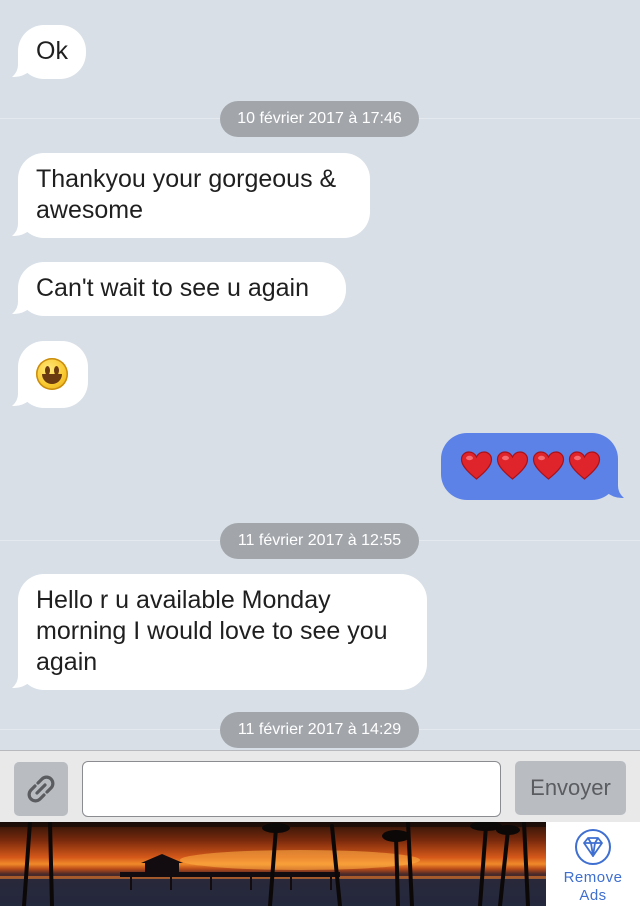  I want to click on message-input-bar: Envoyer, so click(320, 786).